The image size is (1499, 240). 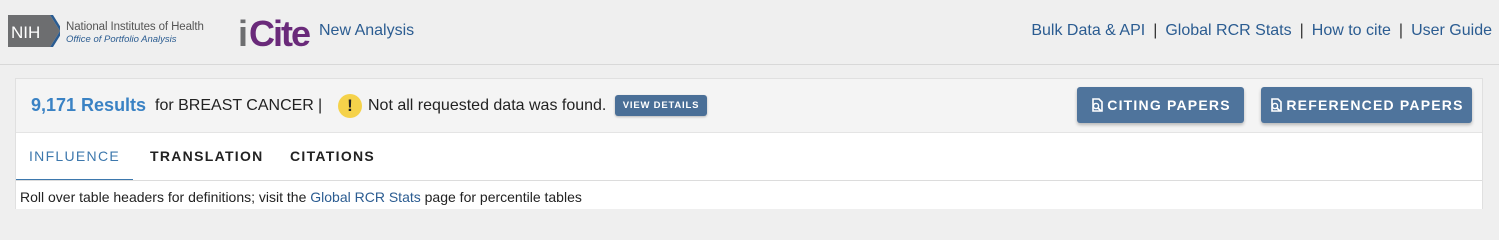 I want to click on tabs-divider, so click(x=749, y=180).